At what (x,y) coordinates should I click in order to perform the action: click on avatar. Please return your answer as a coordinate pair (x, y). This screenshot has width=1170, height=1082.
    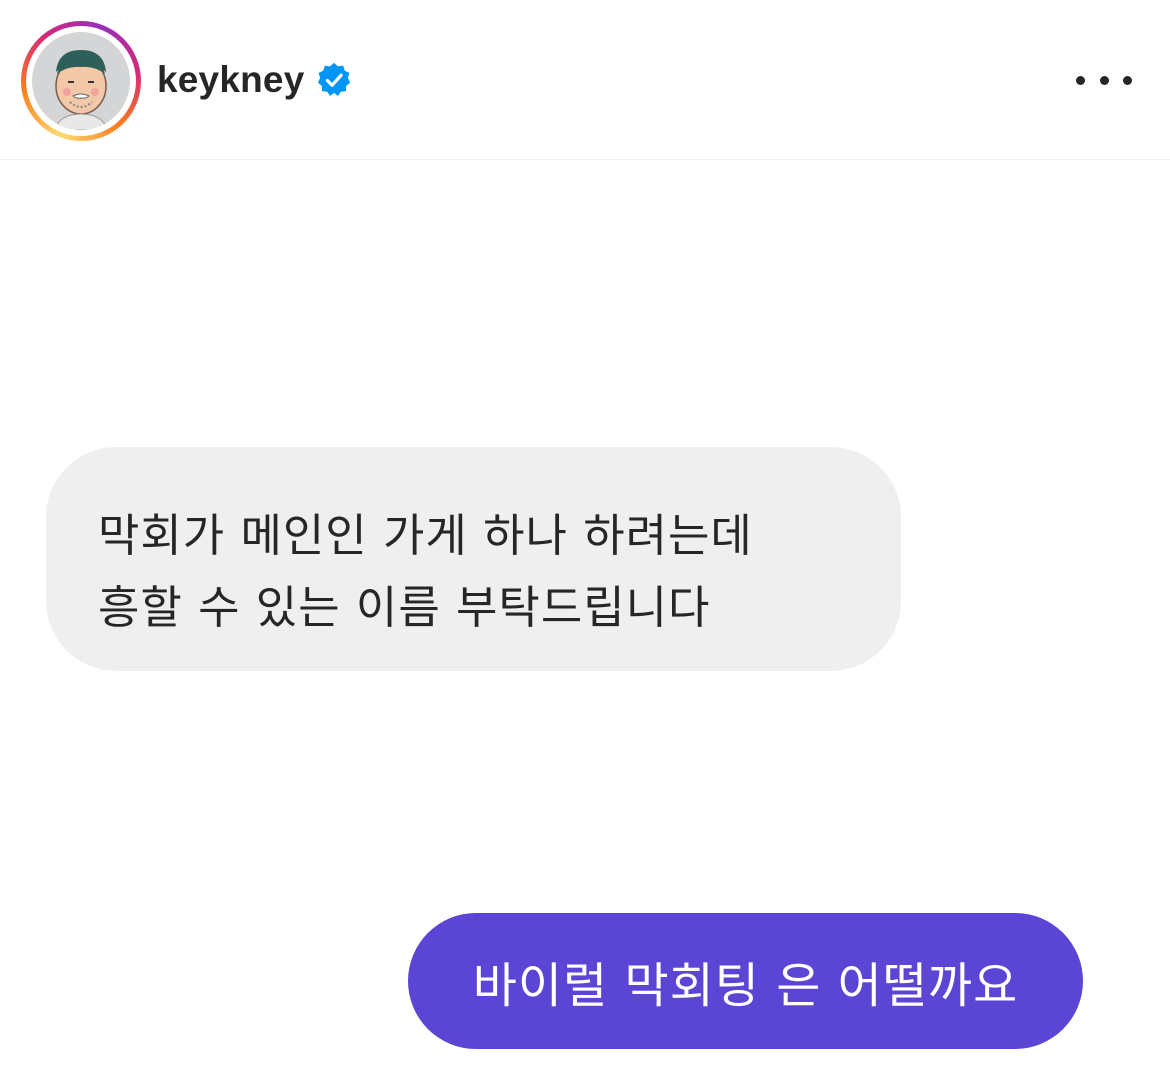
    Looking at the image, I should click on (81, 81).